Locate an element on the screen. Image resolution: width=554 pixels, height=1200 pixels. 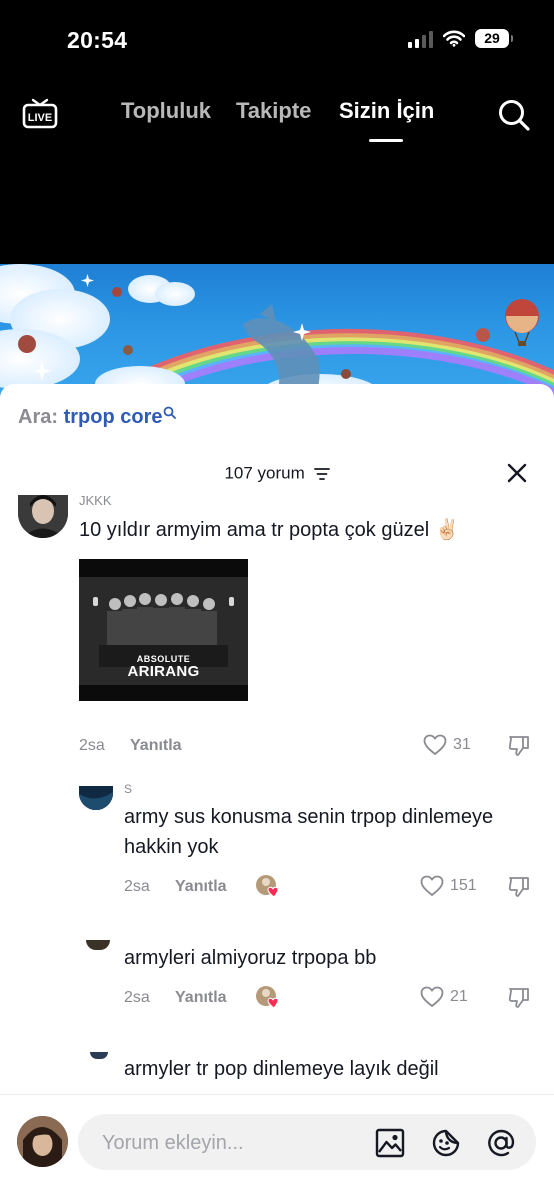
like-count: 21 is located at coordinates (459, 996).